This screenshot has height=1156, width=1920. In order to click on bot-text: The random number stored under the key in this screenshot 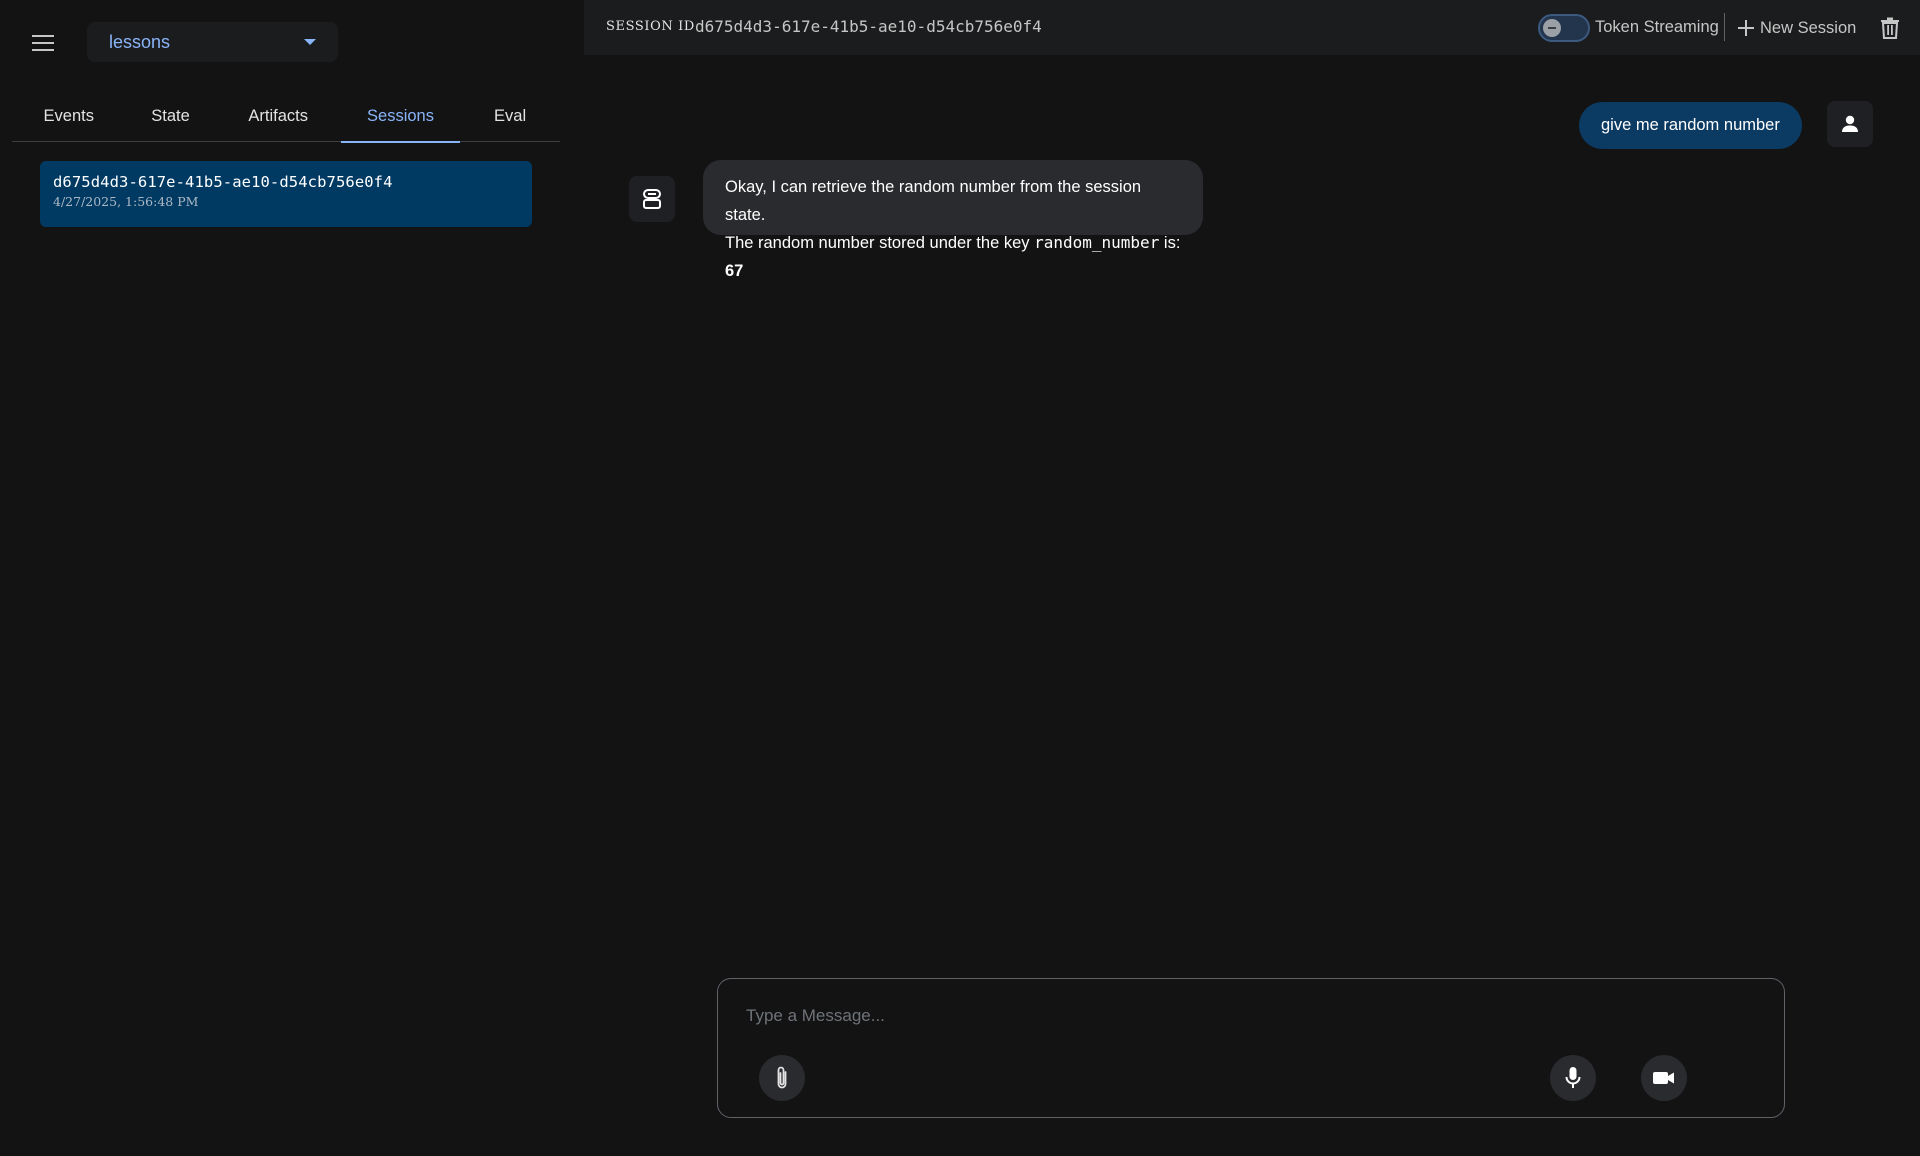, I will do `click(880, 243)`.